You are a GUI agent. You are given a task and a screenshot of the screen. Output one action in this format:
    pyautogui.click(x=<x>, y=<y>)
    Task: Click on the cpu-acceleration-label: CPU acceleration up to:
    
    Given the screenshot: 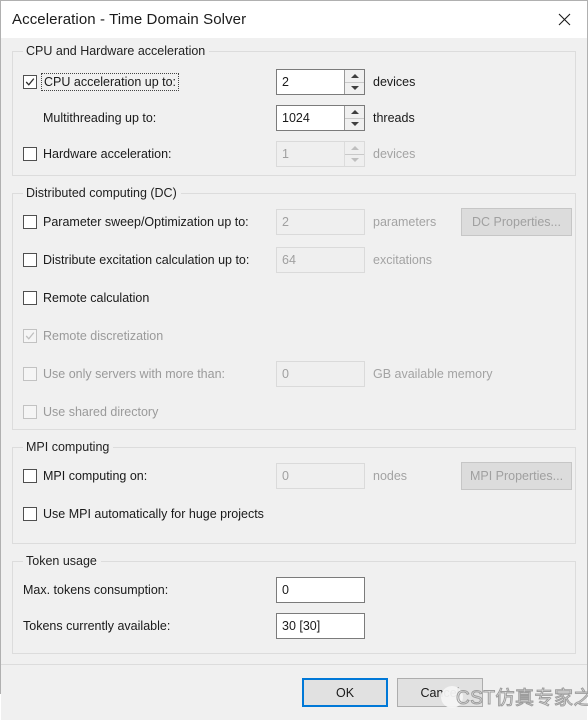 What is the action you would take?
    pyautogui.click(x=110, y=82)
    